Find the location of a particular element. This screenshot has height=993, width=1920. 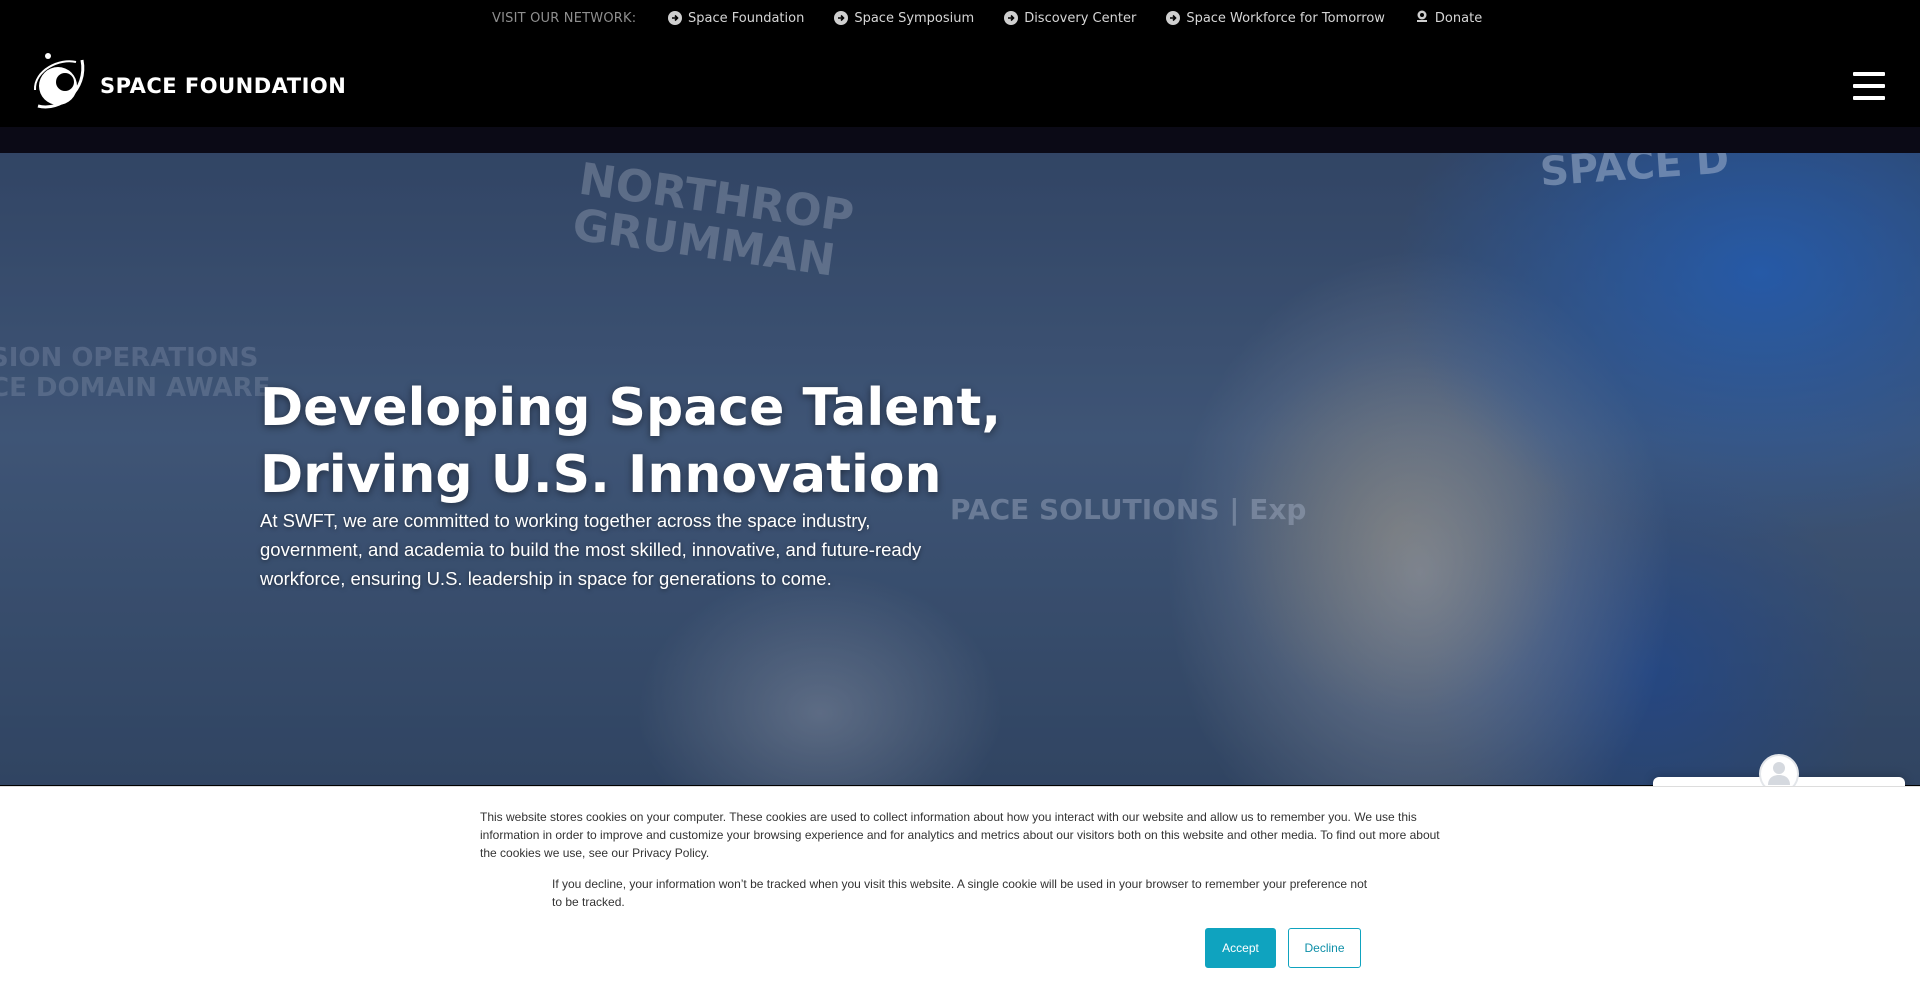

donate-icon is located at coordinates (1422, 18).